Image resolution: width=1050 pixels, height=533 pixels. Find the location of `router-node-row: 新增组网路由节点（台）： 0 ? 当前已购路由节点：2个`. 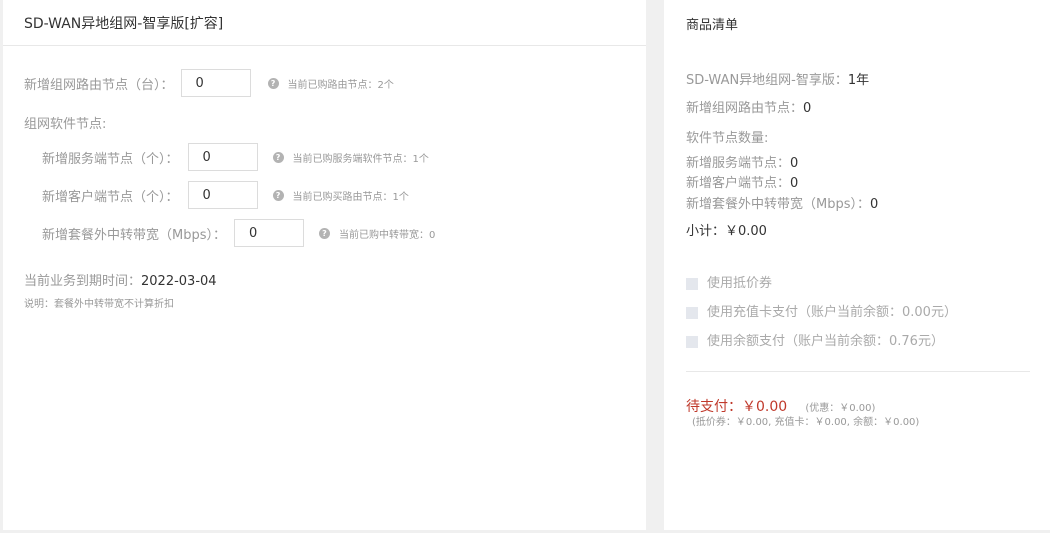

router-node-row: 新增组网路由节点（台）： 0 ? 当前已购路由节点：2个 is located at coordinates (209, 83).